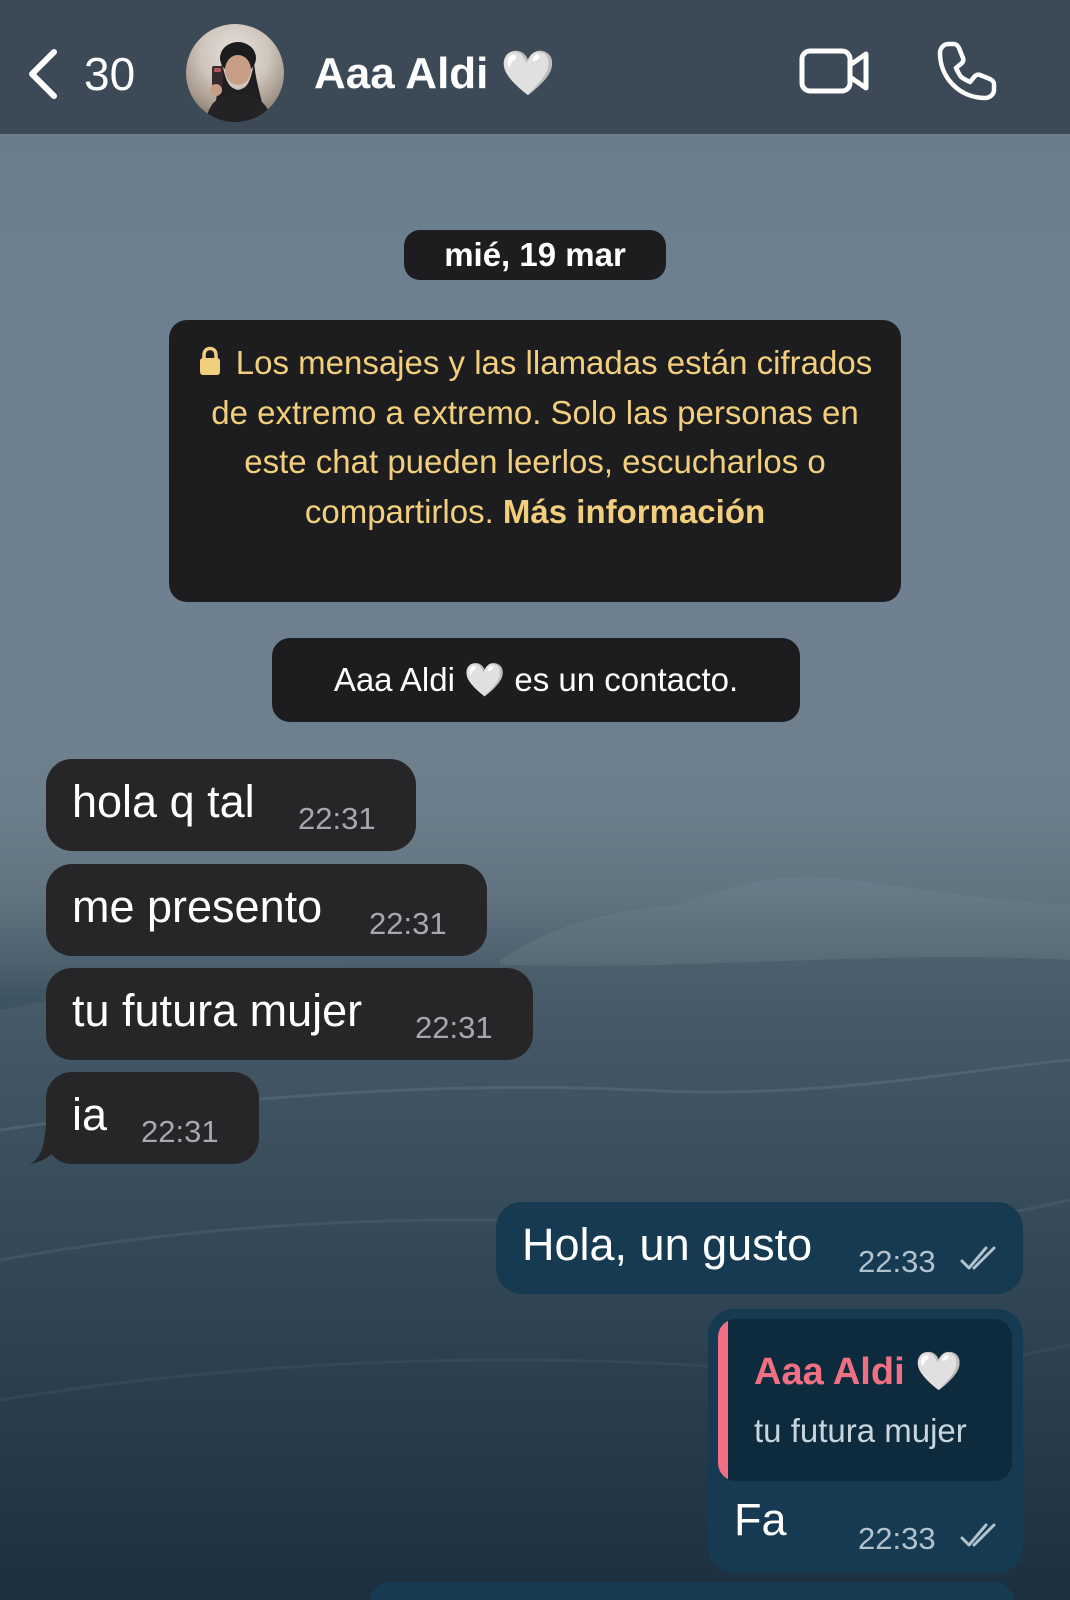 This screenshot has width=1070, height=1600. Describe the element at coordinates (163, 801) in the screenshot. I see `message-text: hola q tal` at that location.